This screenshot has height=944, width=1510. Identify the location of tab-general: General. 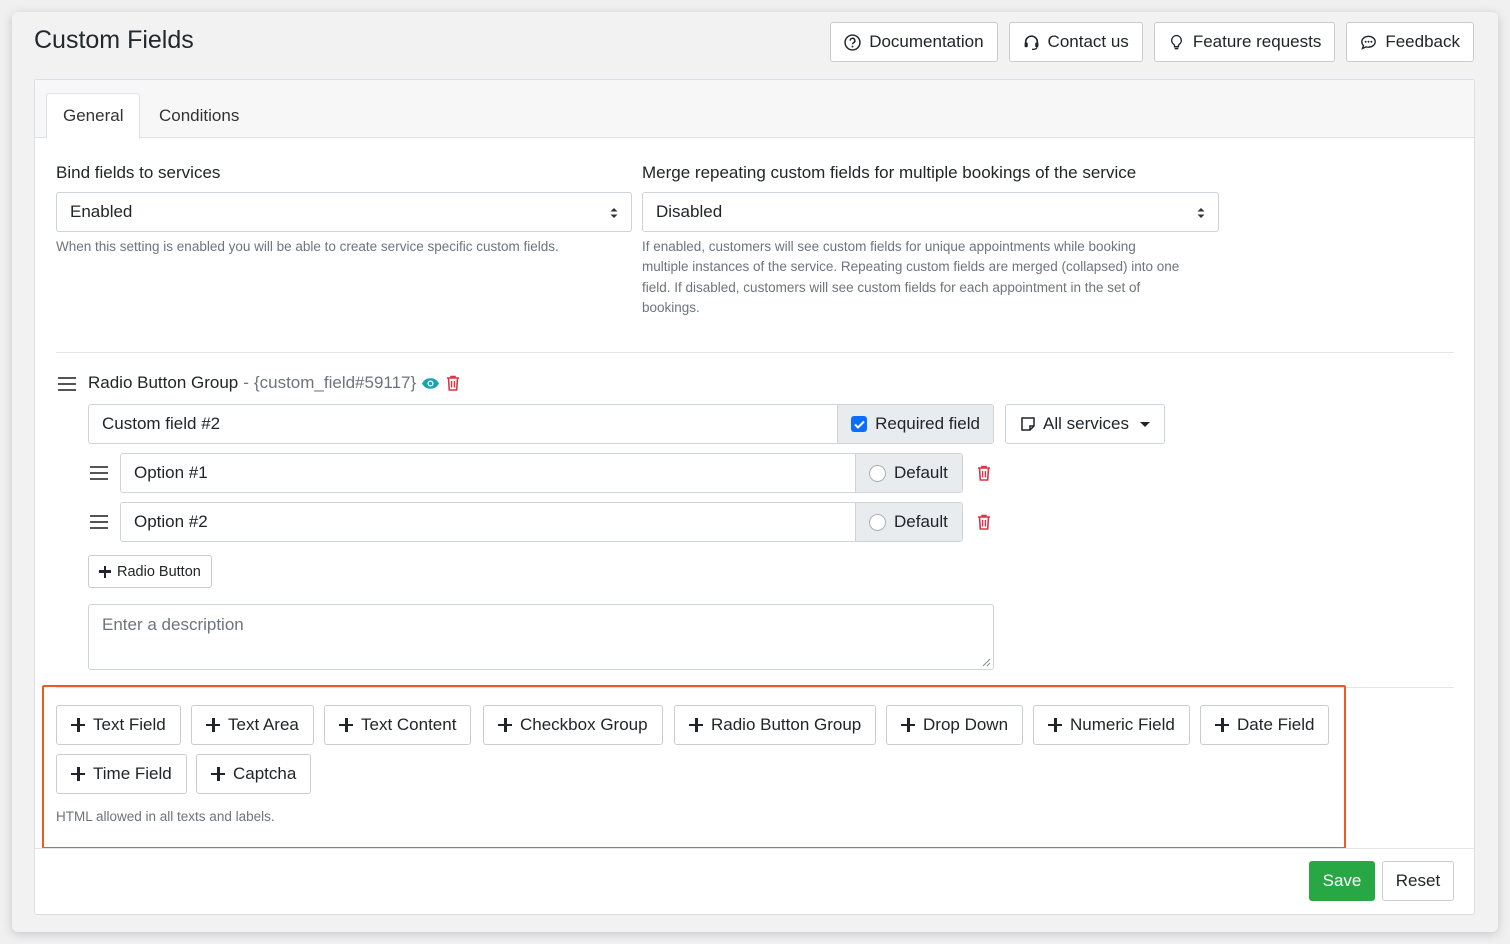
(93, 116).